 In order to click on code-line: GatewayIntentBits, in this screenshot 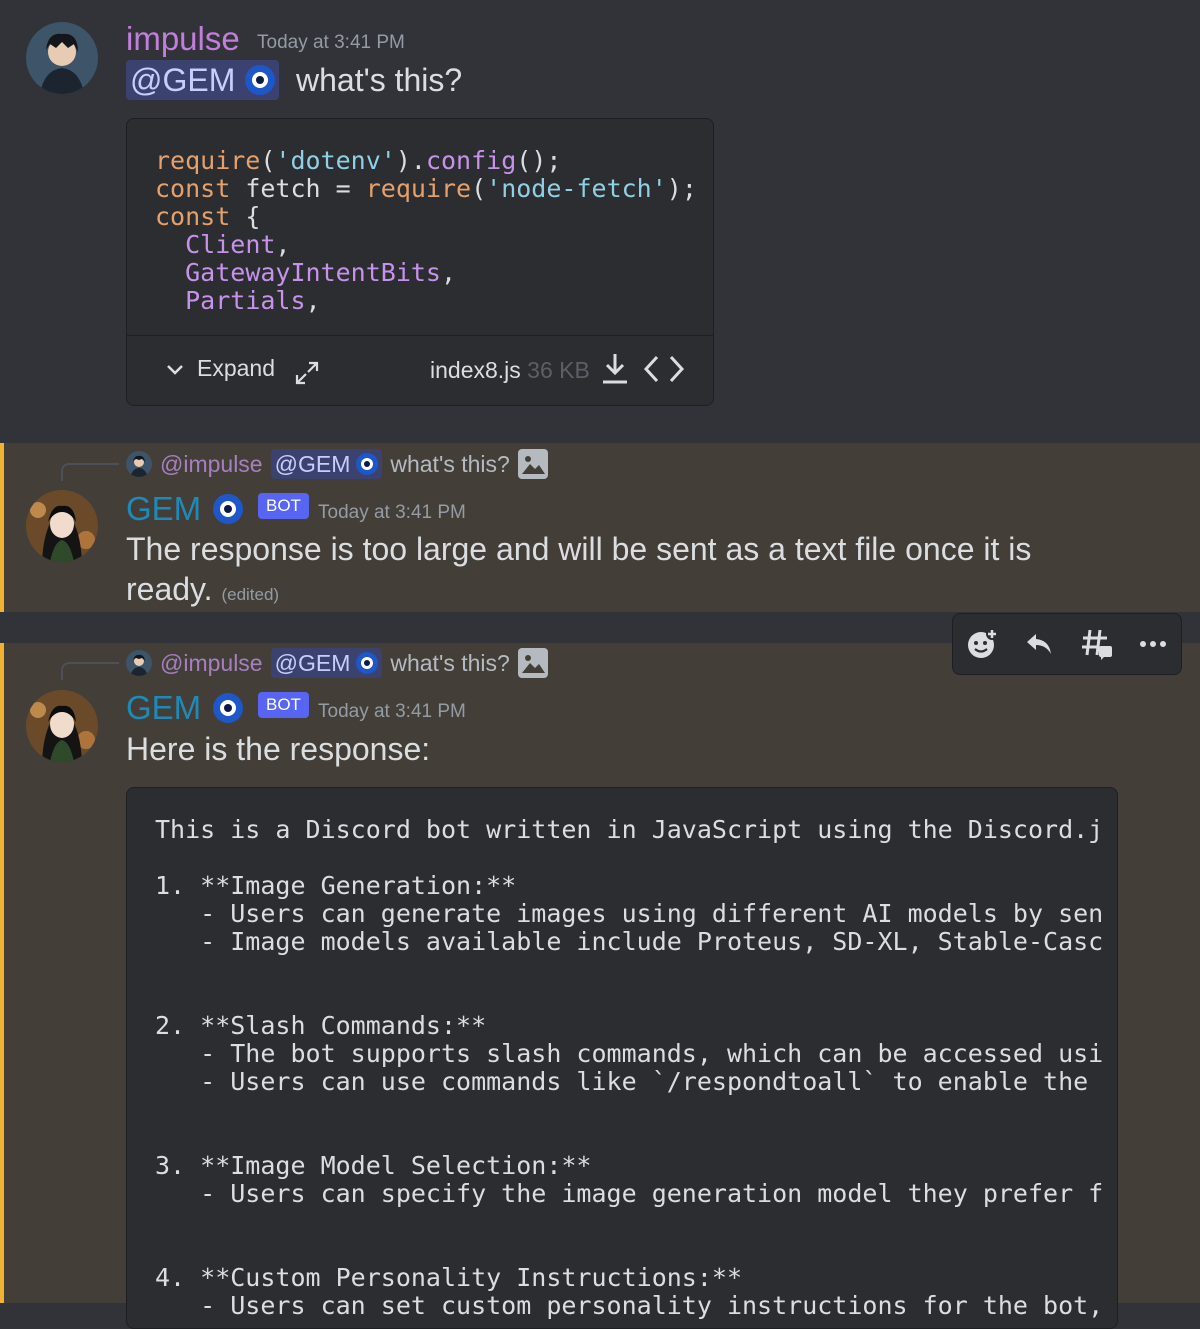, I will do `click(305, 273)`.